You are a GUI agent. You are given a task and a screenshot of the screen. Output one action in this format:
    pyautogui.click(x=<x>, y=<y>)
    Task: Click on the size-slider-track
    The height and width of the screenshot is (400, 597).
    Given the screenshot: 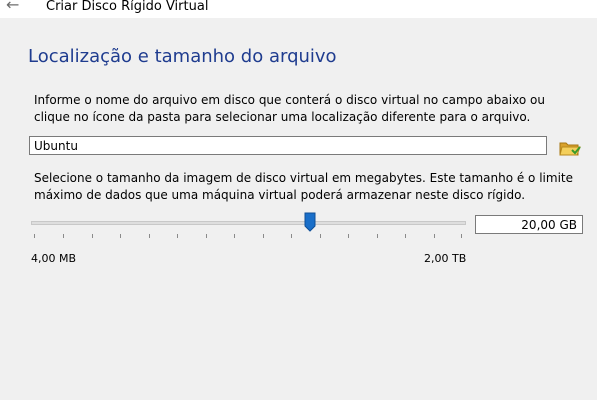 What is the action you would take?
    pyautogui.click(x=248, y=223)
    